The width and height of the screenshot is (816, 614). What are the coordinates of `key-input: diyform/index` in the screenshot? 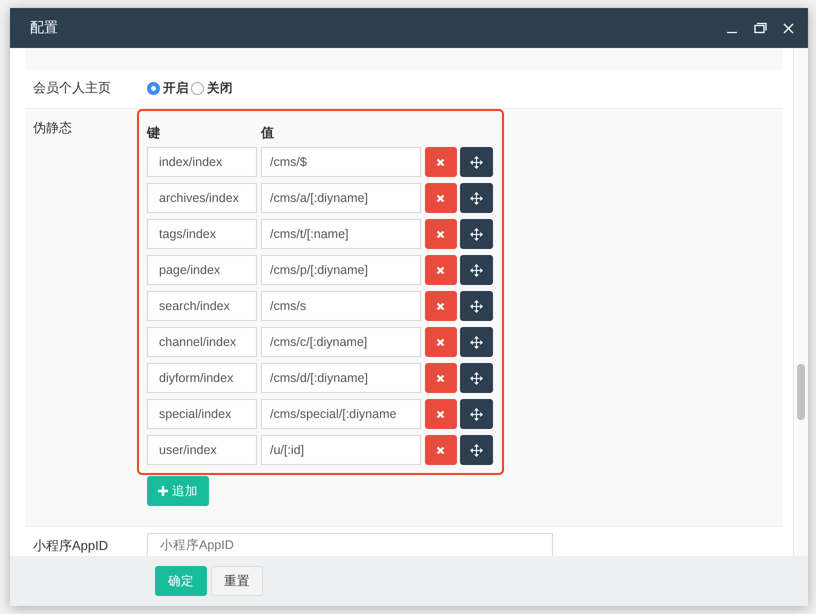 It's located at (202, 378).